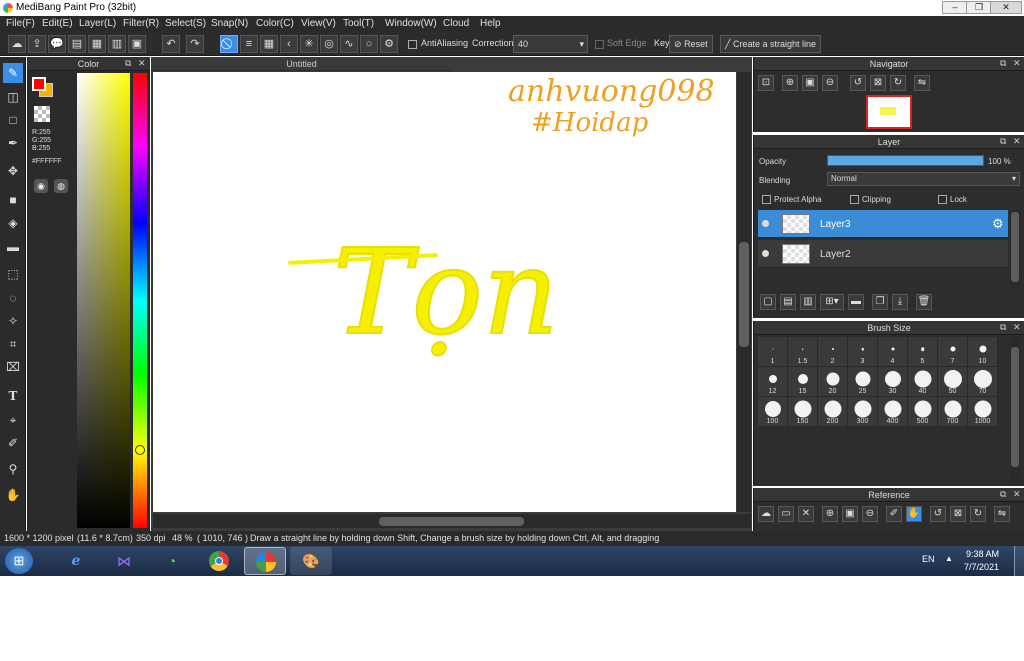  What do you see at coordinates (195, 44) in the screenshot?
I see `redo-icon: ↷` at bounding box center [195, 44].